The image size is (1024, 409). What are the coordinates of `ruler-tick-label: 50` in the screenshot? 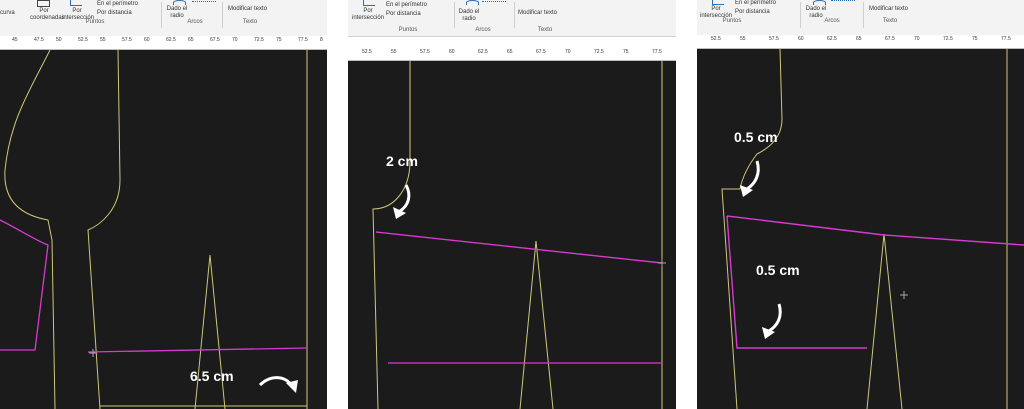 It's located at (59, 40).